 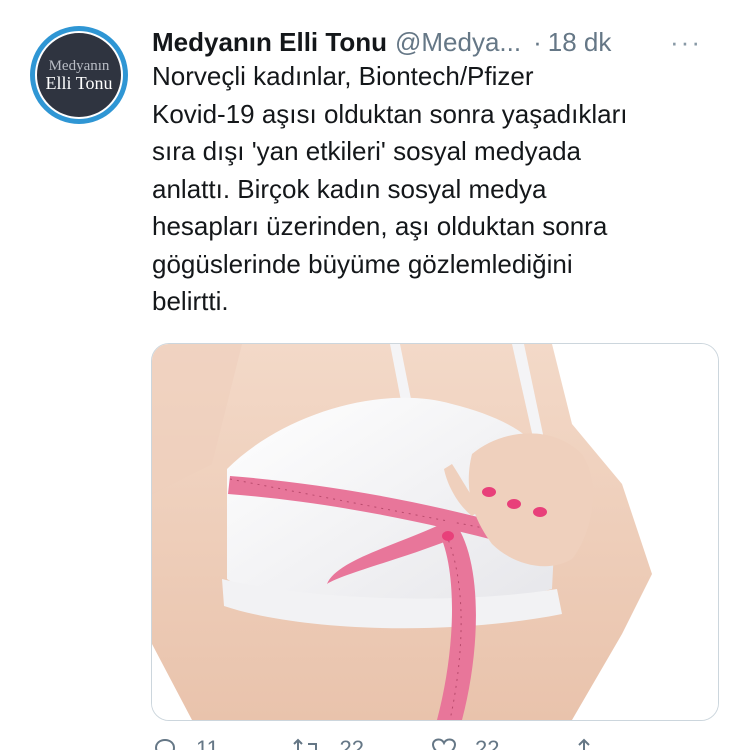 What do you see at coordinates (222, 743) in the screenshot?
I see `reply-button: 11` at bounding box center [222, 743].